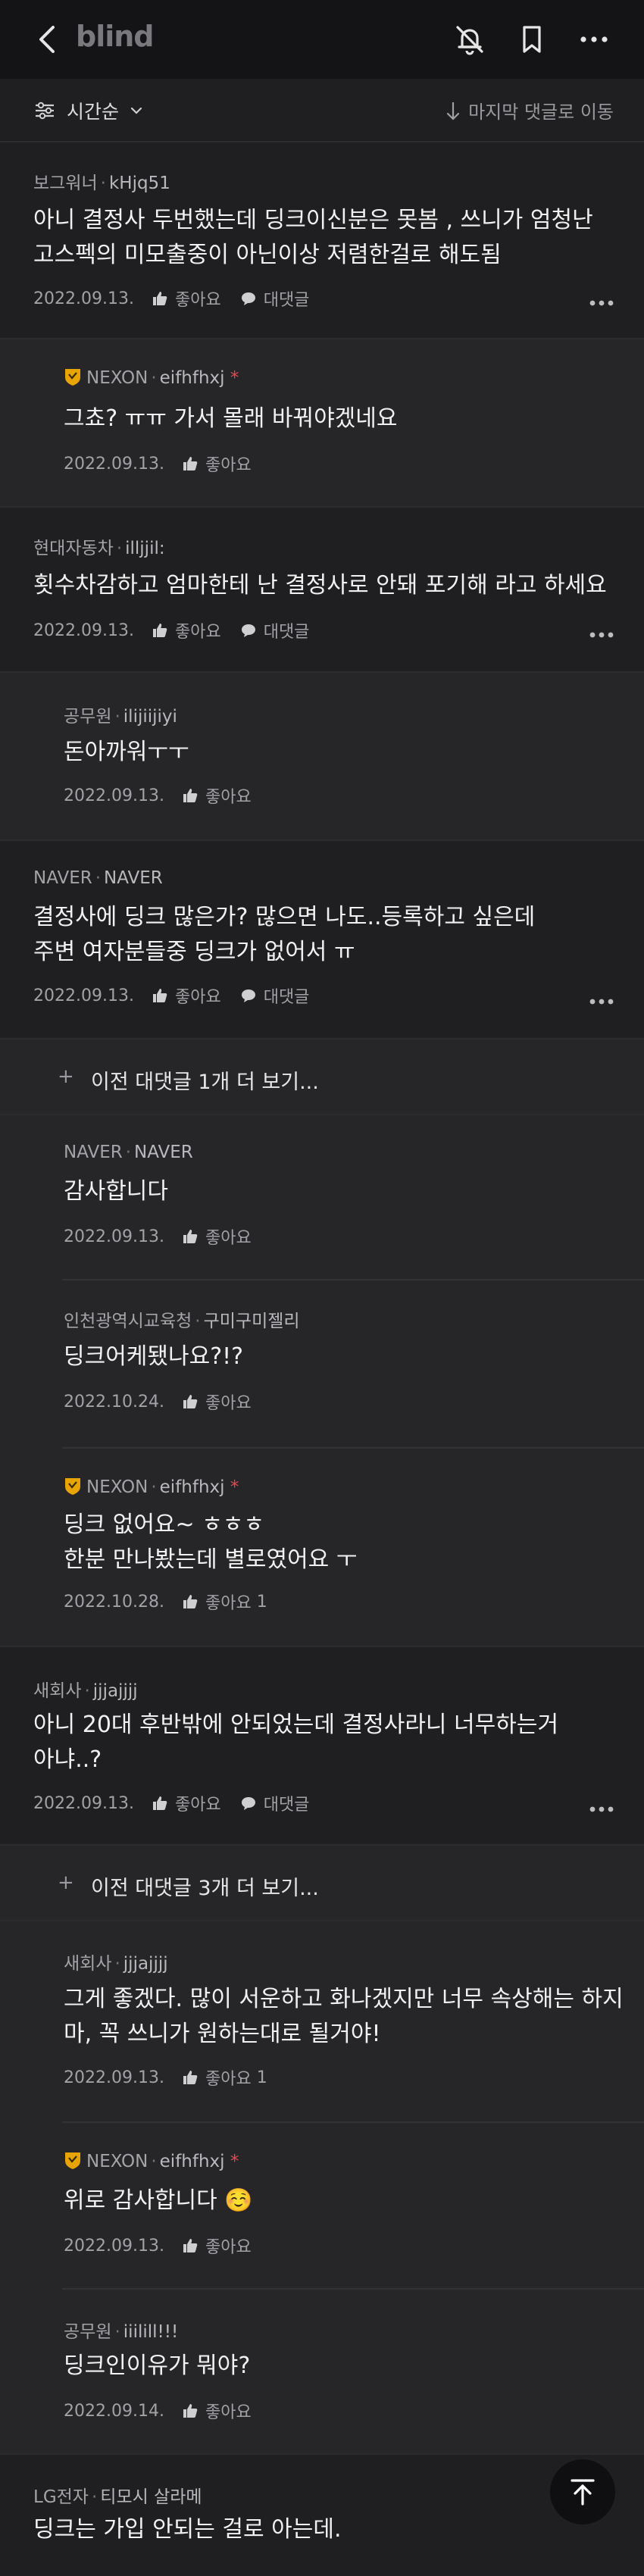 The image size is (644, 2576). I want to click on comment: LG전자 · 티모시 살라메 딩크는 가입 안되는 걸로 아는데., so click(322, 2515).